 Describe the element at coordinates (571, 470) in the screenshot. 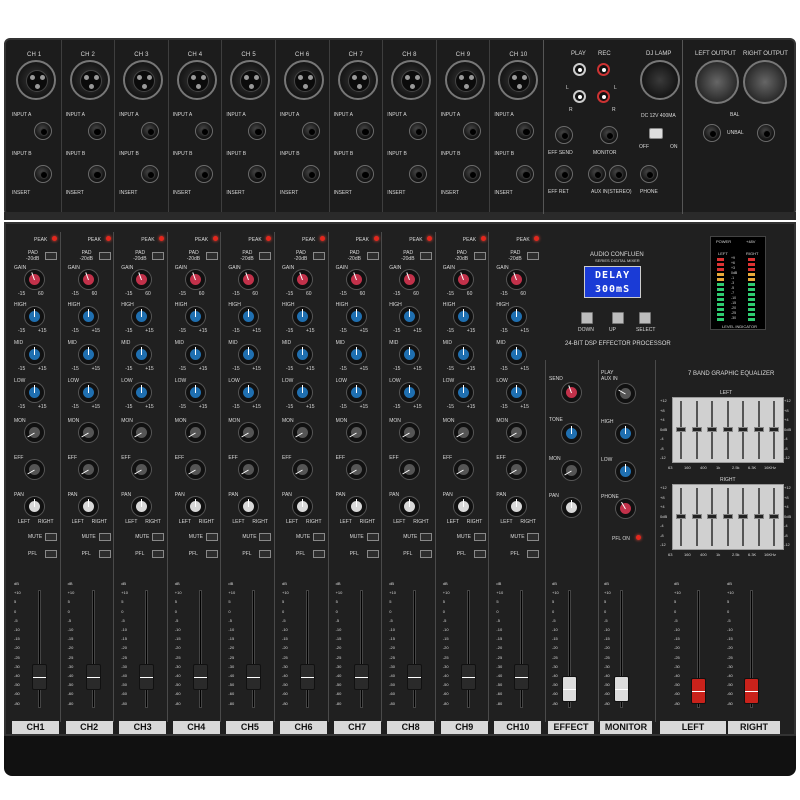

I see `effect-mon-knob` at that location.